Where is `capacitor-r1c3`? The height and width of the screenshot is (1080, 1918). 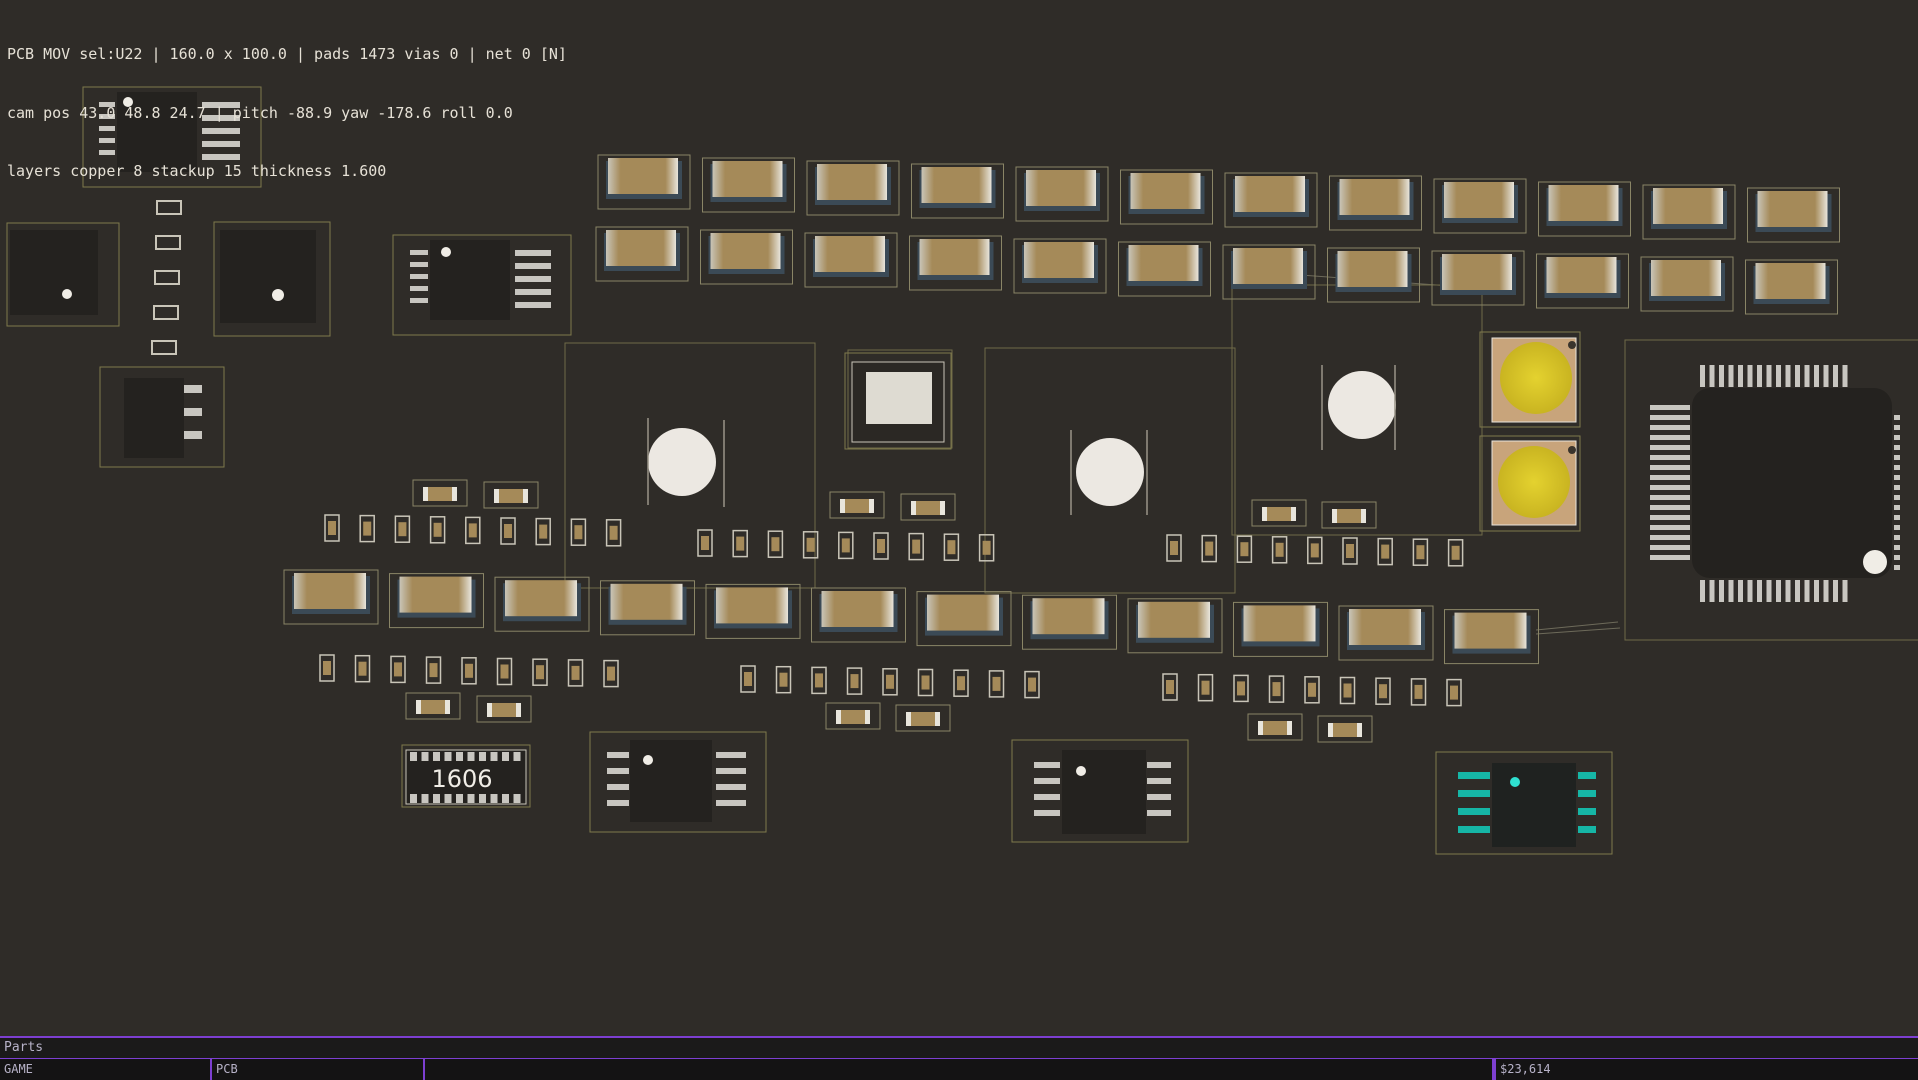
capacitor-r1c3 is located at coordinates (853, 188).